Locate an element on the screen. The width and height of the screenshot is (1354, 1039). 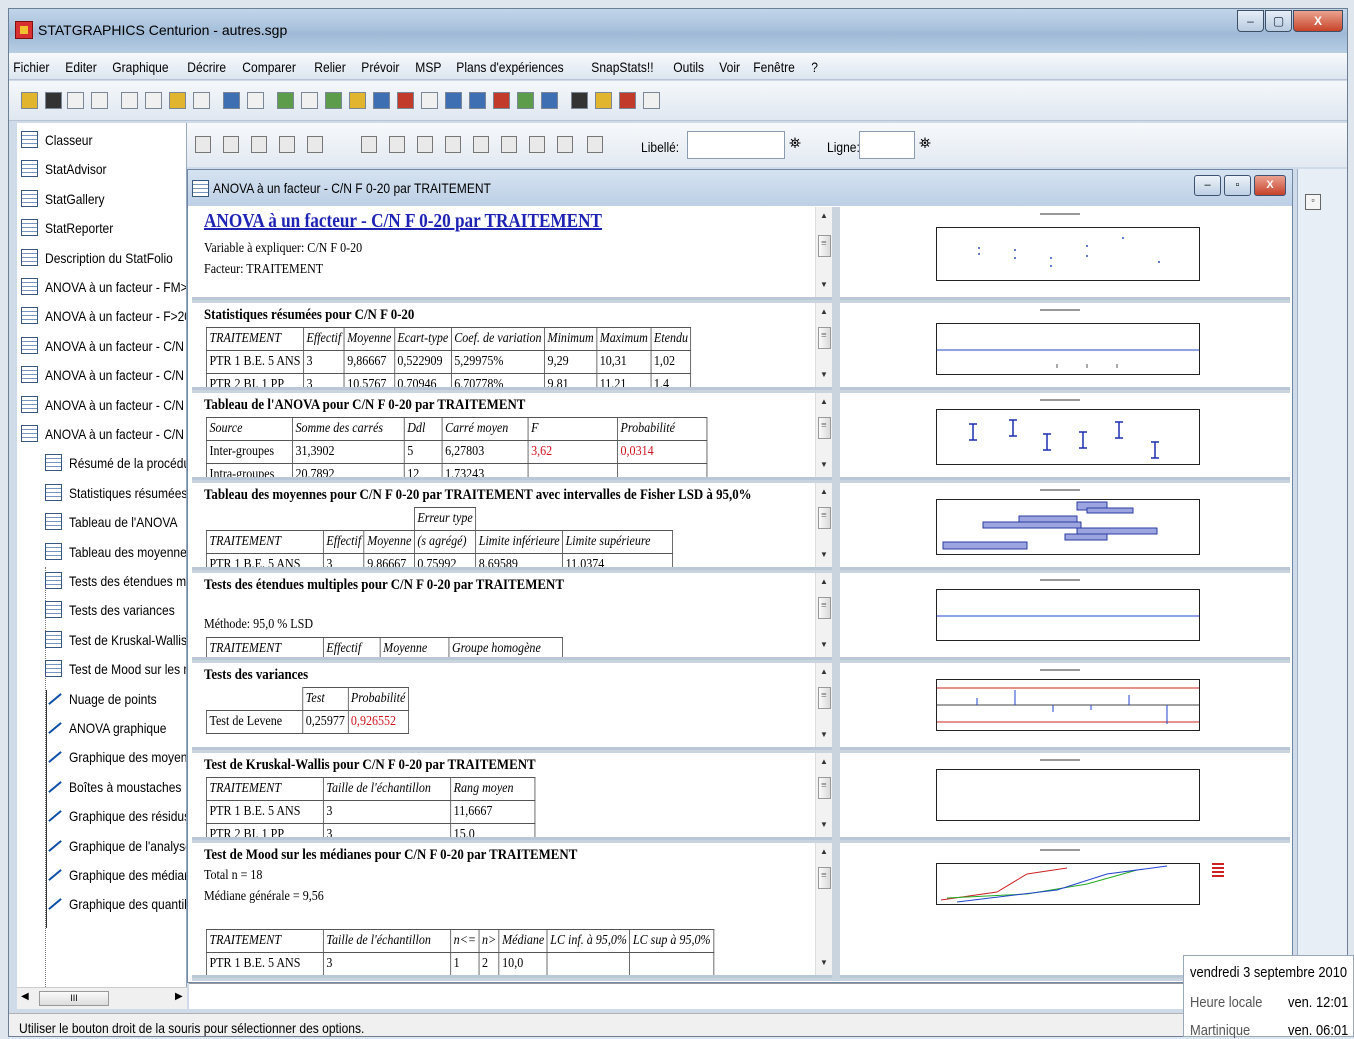
menu-comparer: Comparer is located at coordinates (269, 64).